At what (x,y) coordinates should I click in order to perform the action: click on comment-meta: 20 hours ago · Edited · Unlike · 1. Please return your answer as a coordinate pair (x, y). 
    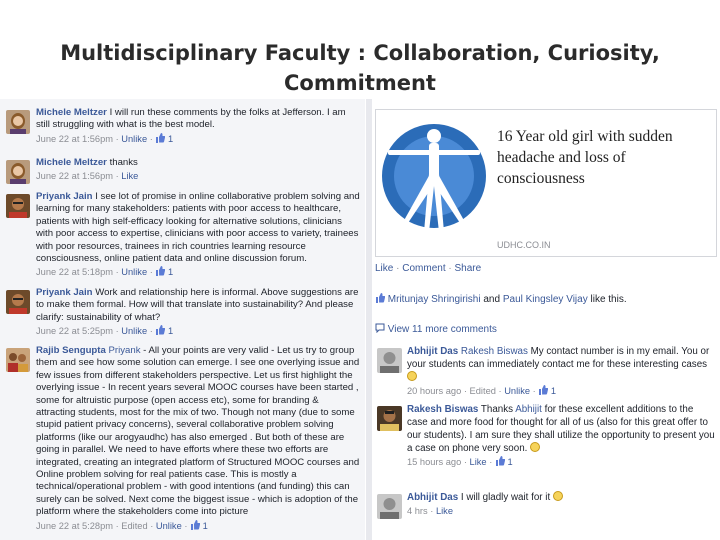
    Looking at the image, I should click on (482, 390).